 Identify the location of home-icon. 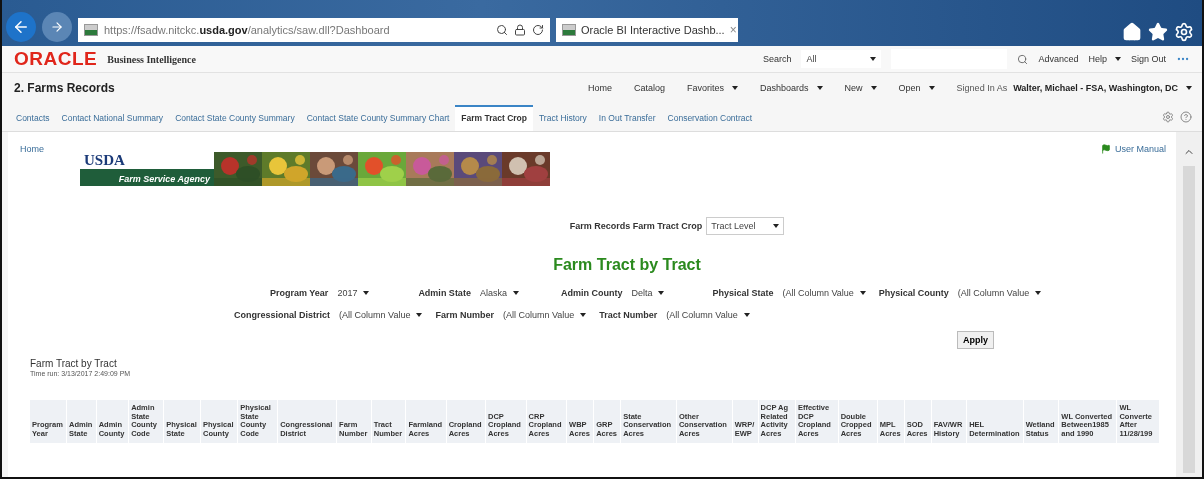
(1132, 32).